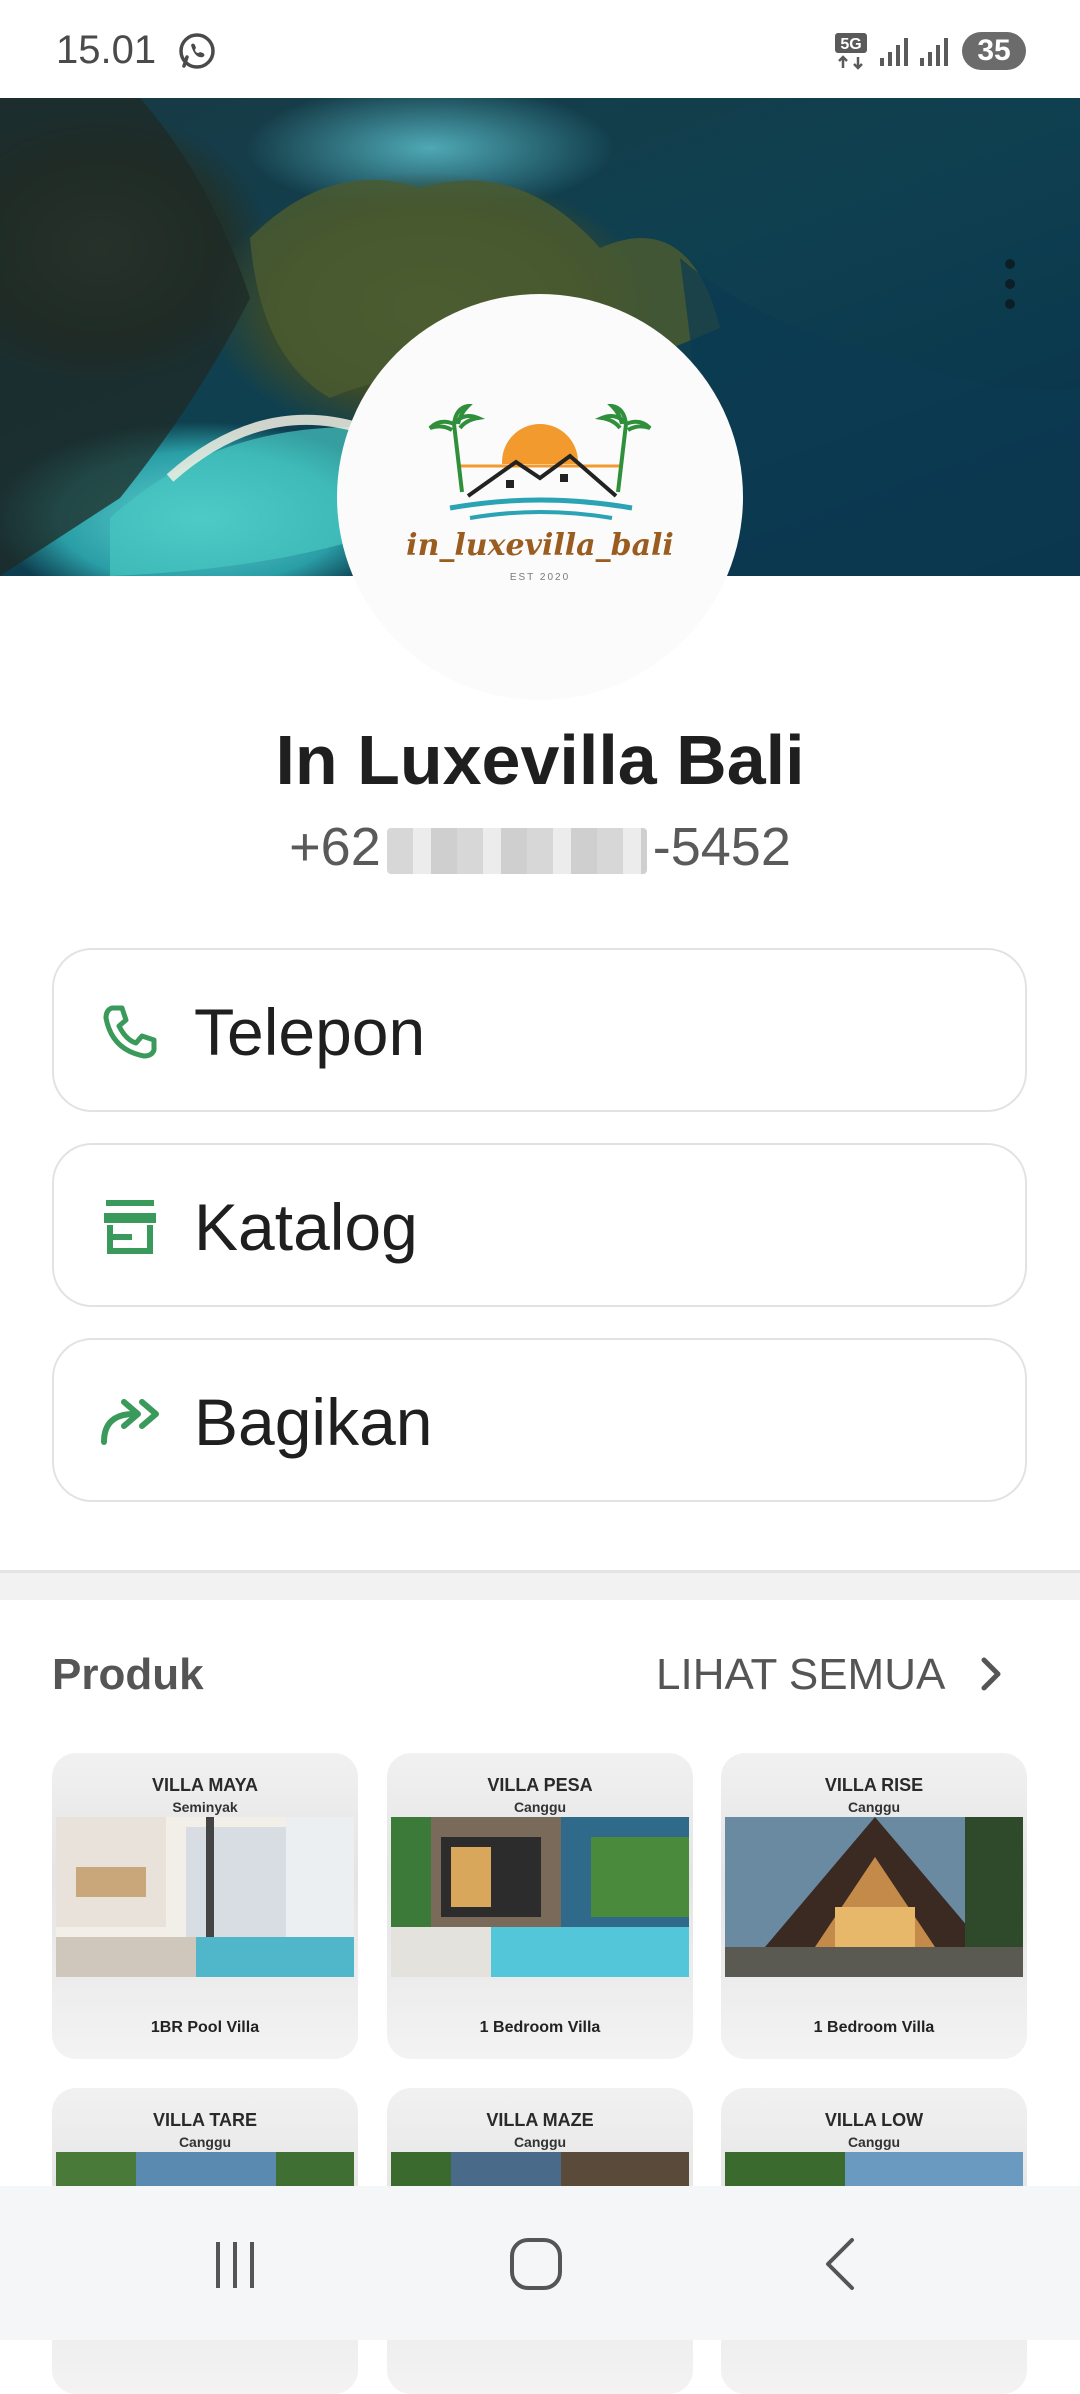 The image size is (1080, 2394). What do you see at coordinates (313, 1422) in the screenshot?
I see `share-label: Bagikan` at bounding box center [313, 1422].